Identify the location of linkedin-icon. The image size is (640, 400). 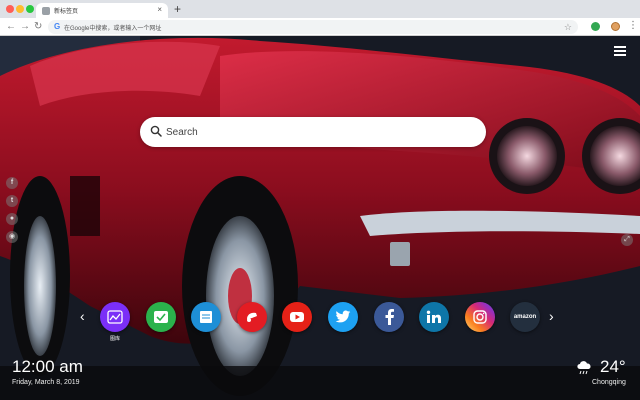
(433, 316).